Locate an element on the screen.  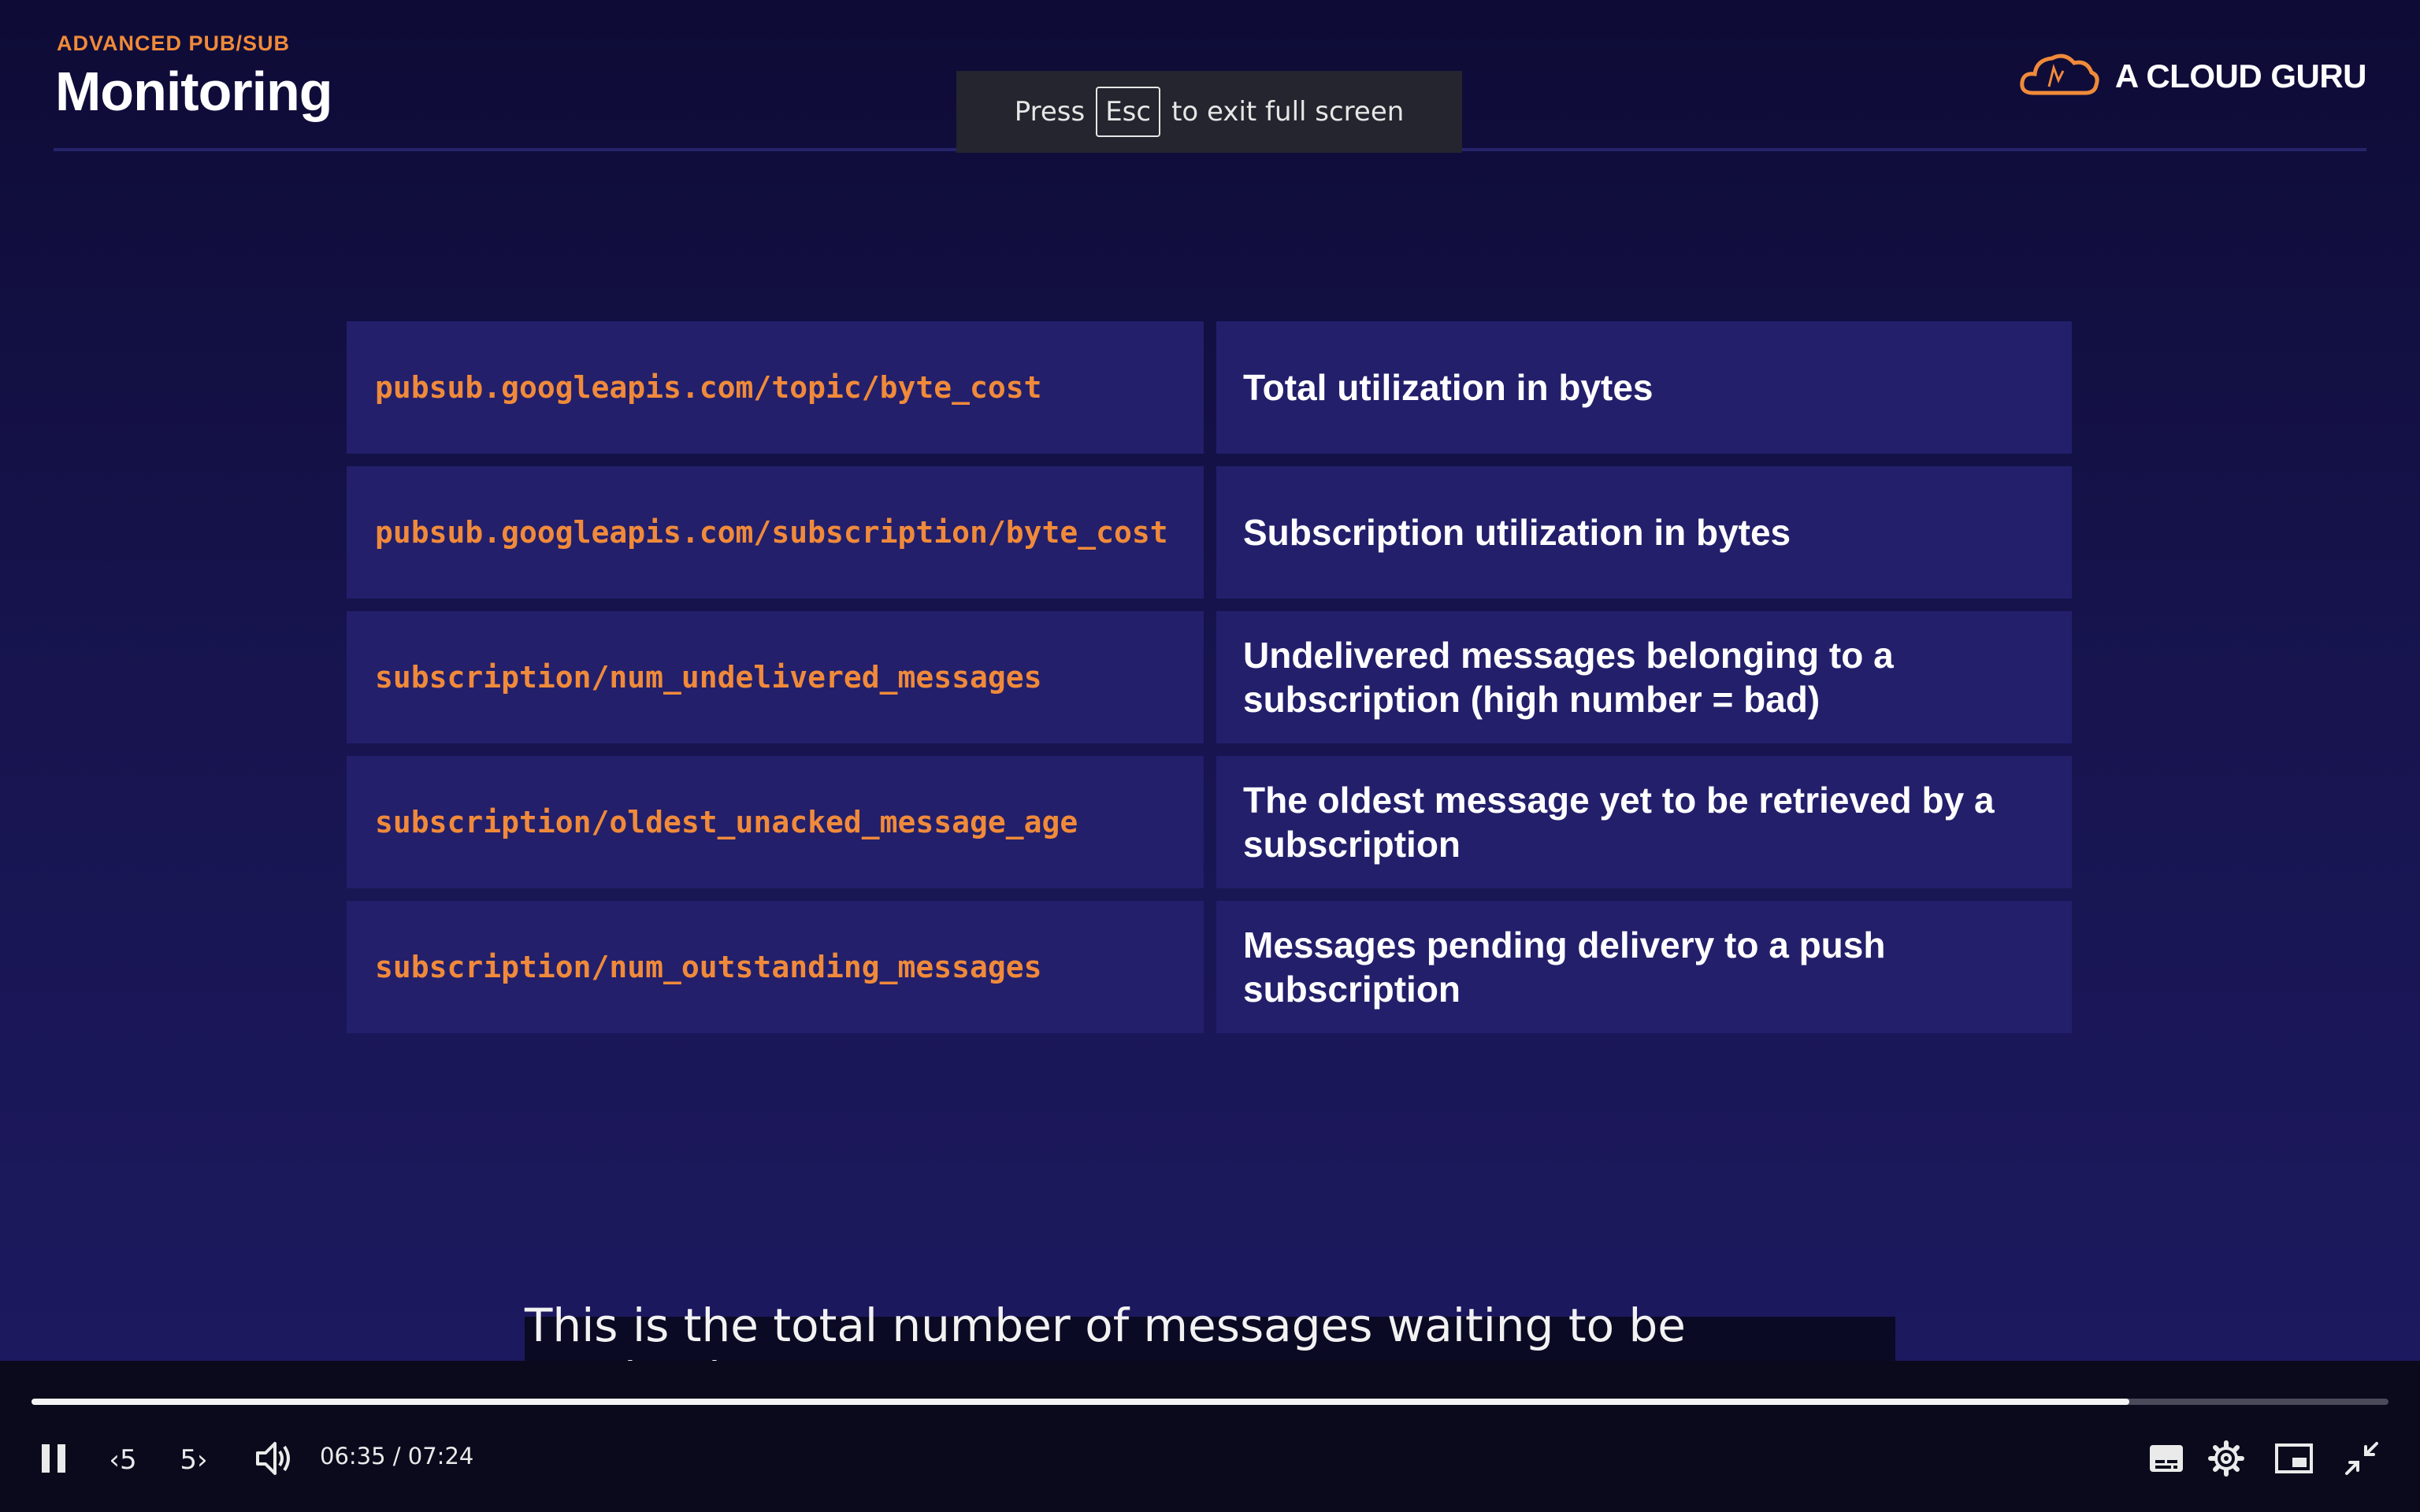
metric-description: Subscription utilization in bytes is located at coordinates (1644, 532).